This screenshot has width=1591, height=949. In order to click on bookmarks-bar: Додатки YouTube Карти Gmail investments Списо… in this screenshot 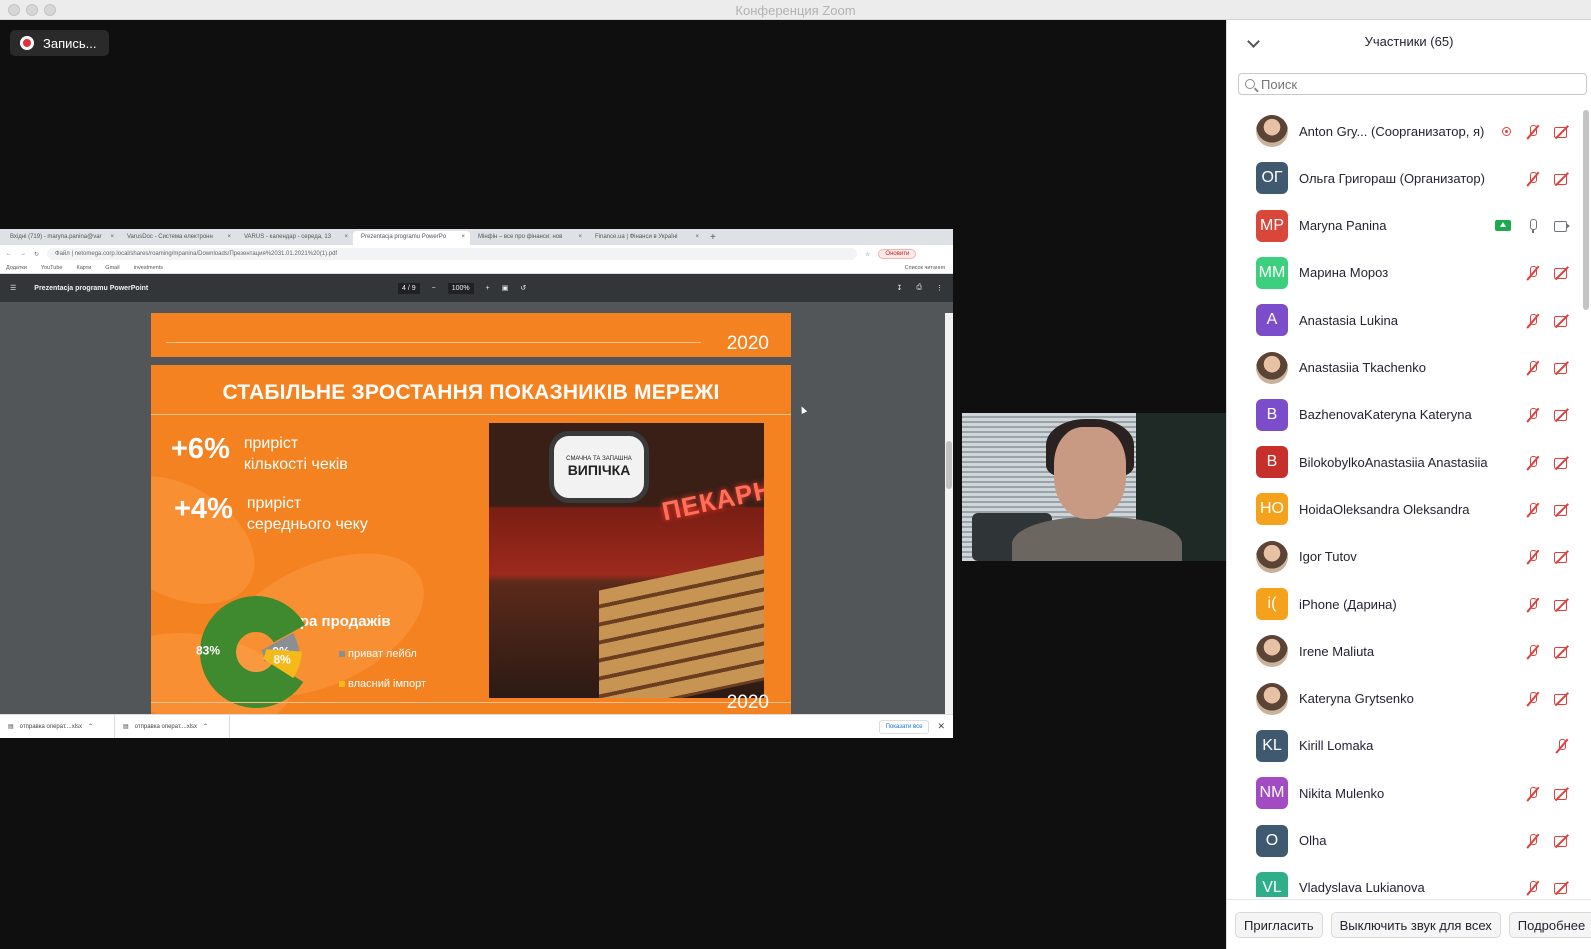, I will do `click(476, 268)`.